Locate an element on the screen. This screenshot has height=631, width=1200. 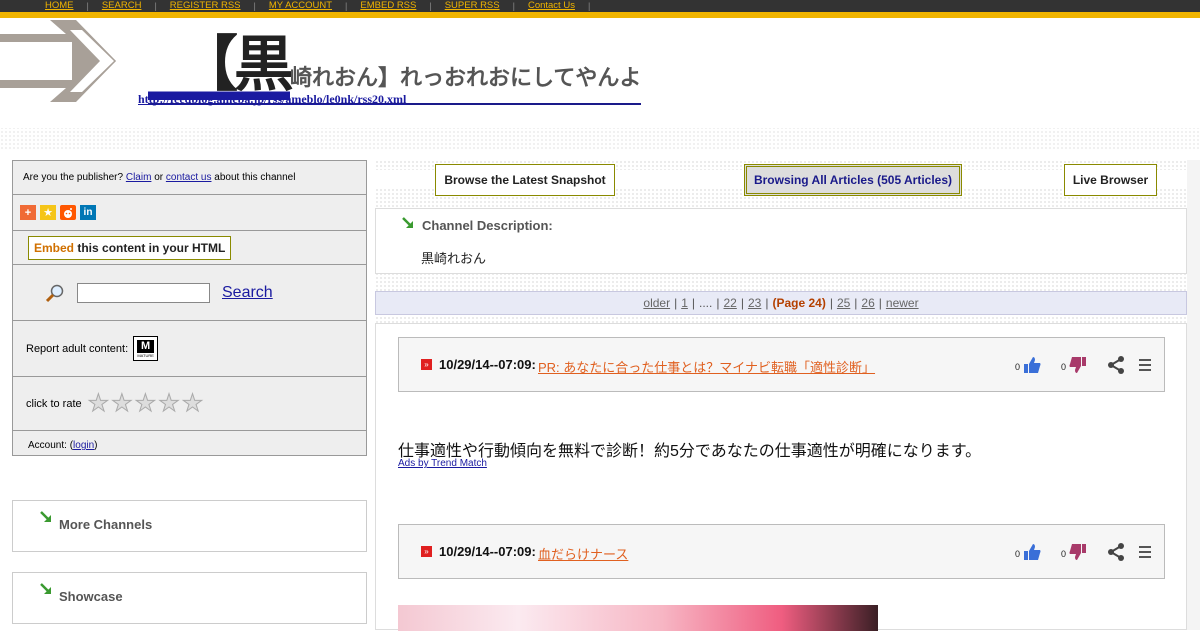
description-text: 黒崎れおん is located at coordinates (454, 258).